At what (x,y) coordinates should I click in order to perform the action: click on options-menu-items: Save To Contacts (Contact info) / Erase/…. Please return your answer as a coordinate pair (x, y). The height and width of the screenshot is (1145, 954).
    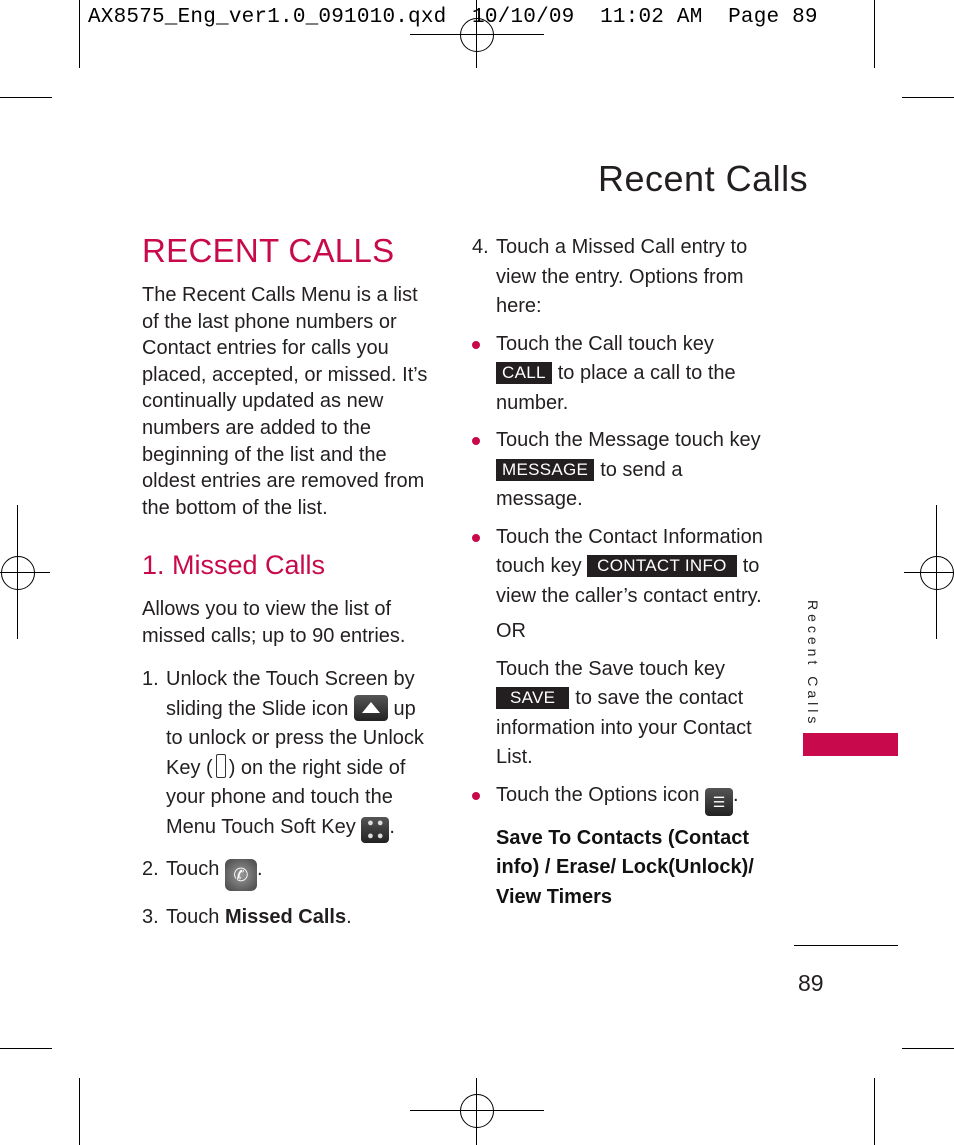
    Looking at the image, I should click on (625, 867).